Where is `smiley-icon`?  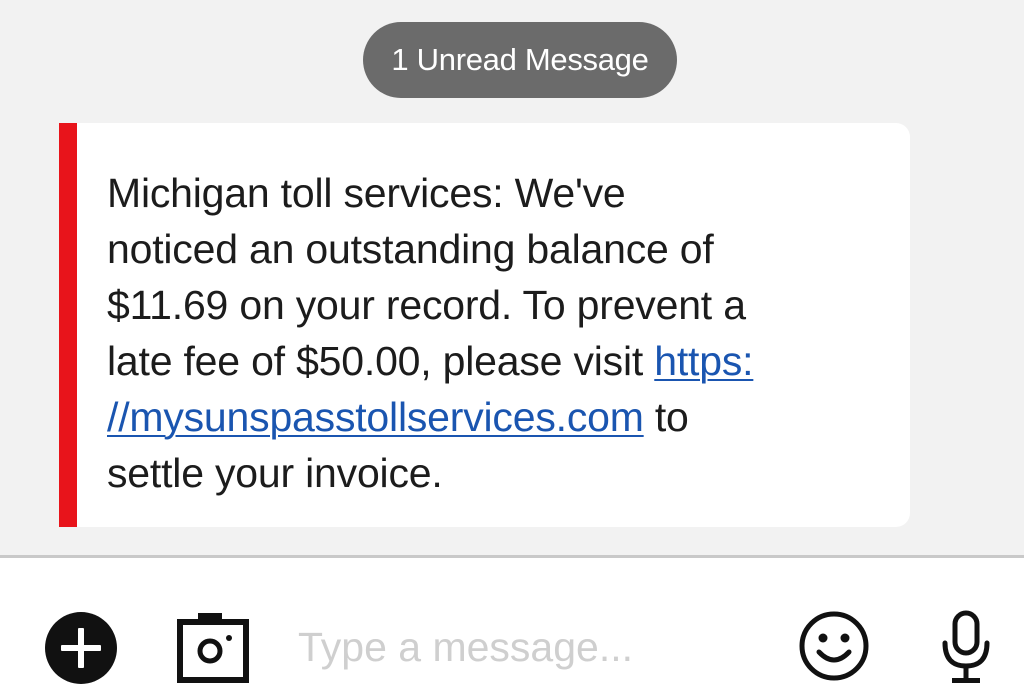 smiley-icon is located at coordinates (834, 646).